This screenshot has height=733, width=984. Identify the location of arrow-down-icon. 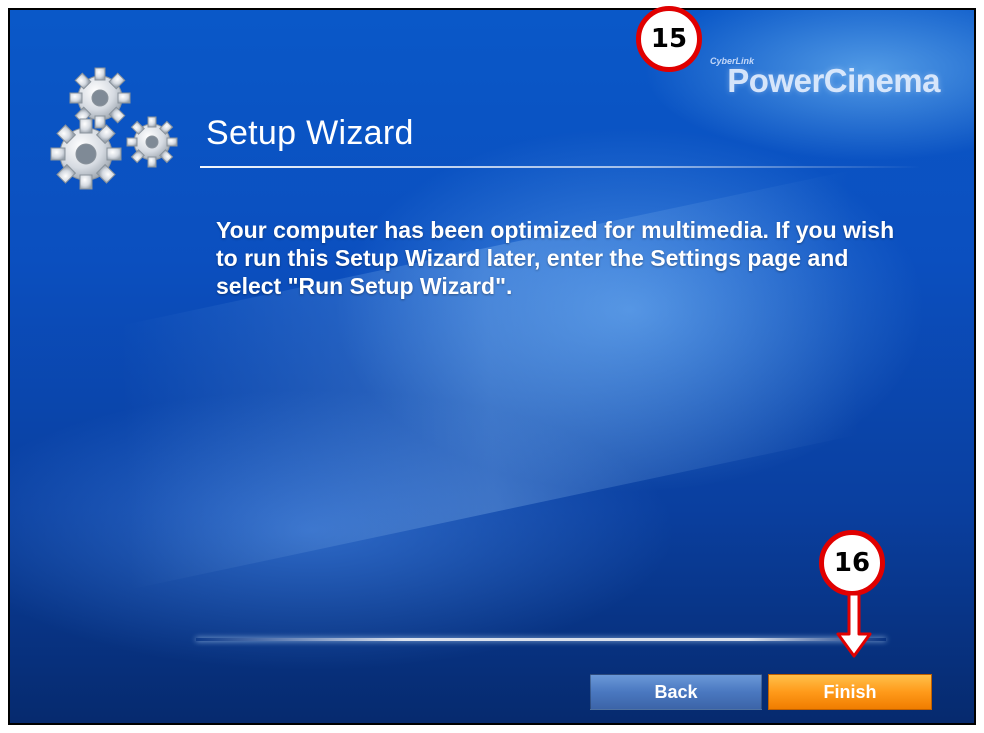
(854, 626).